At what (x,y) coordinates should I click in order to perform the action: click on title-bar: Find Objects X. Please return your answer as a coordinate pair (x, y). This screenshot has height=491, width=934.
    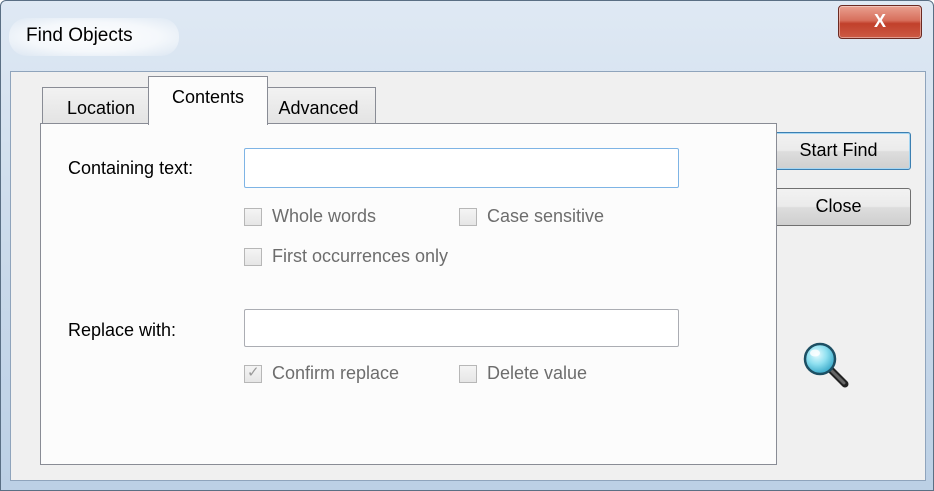
    Looking at the image, I should click on (467, 36).